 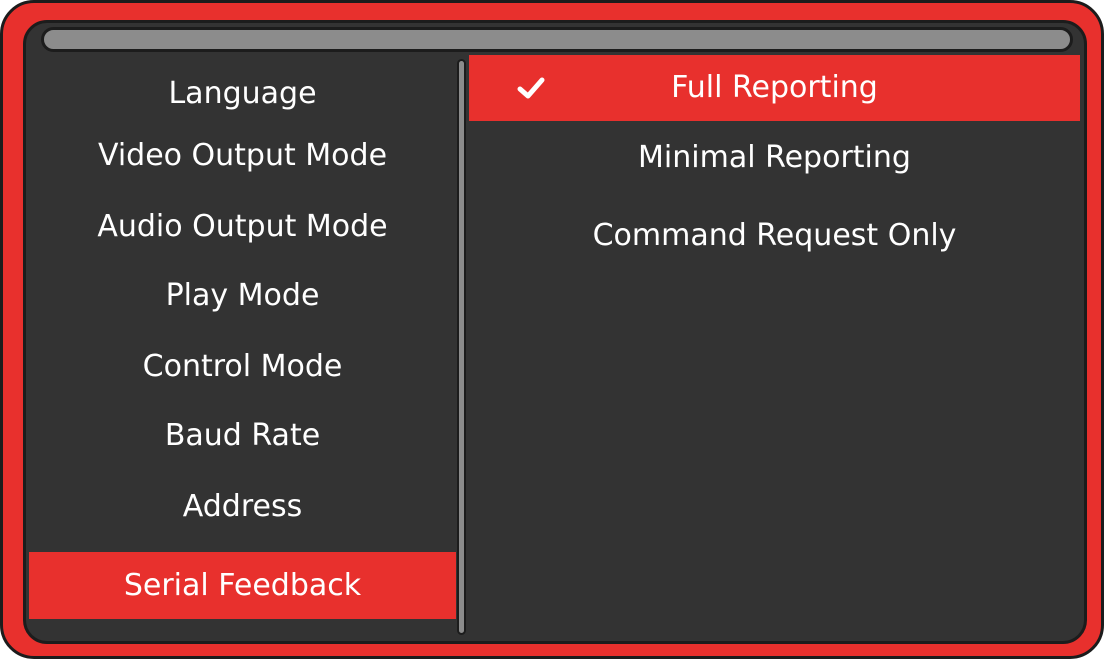 I want to click on menu-item-label: Serial Feedback, so click(x=242, y=585).